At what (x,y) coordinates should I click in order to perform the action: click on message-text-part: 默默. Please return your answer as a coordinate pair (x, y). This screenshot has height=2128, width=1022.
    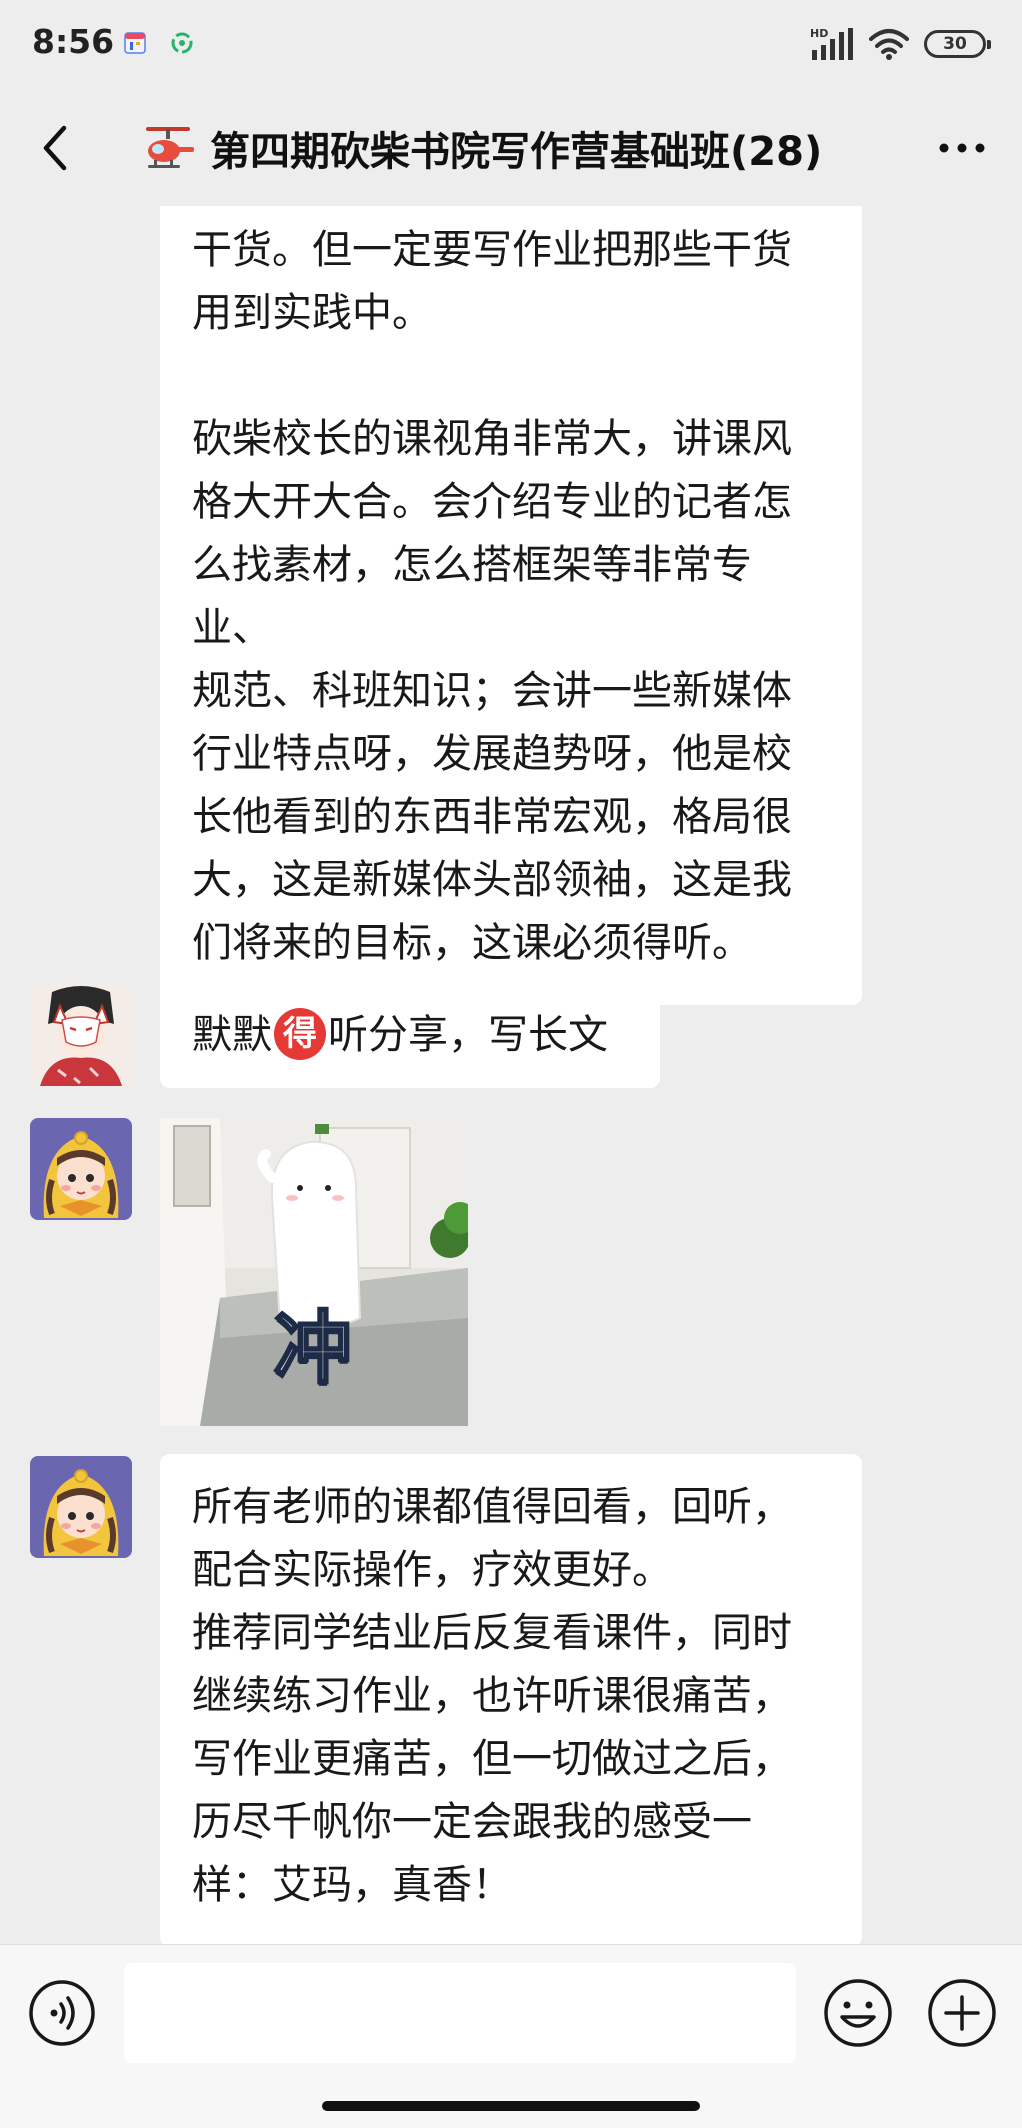
    Looking at the image, I should click on (232, 1035).